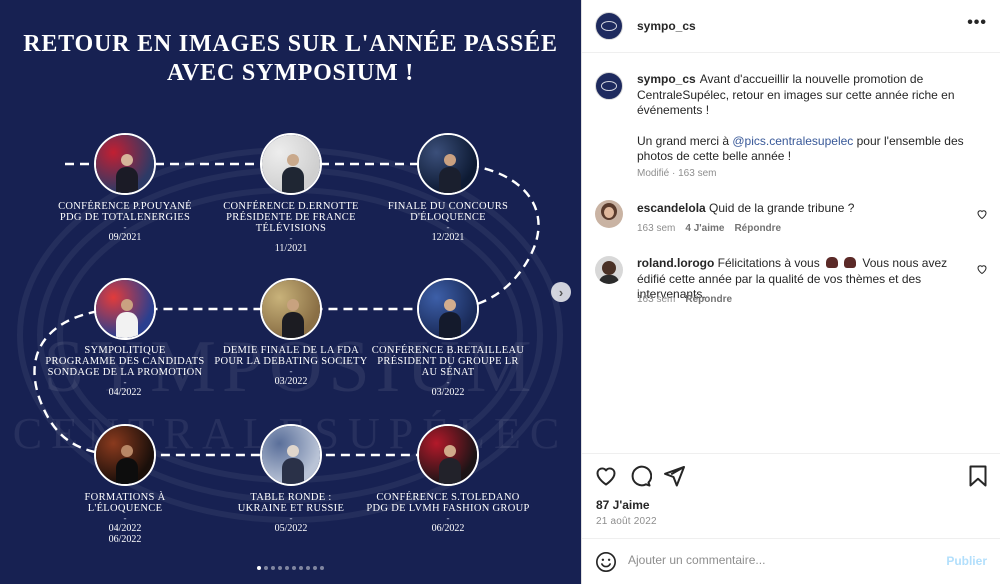 This screenshot has height=584, width=1000. Describe the element at coordinates (125, 237) in the screenshot. I see `event-date: 09/2021` at that location.